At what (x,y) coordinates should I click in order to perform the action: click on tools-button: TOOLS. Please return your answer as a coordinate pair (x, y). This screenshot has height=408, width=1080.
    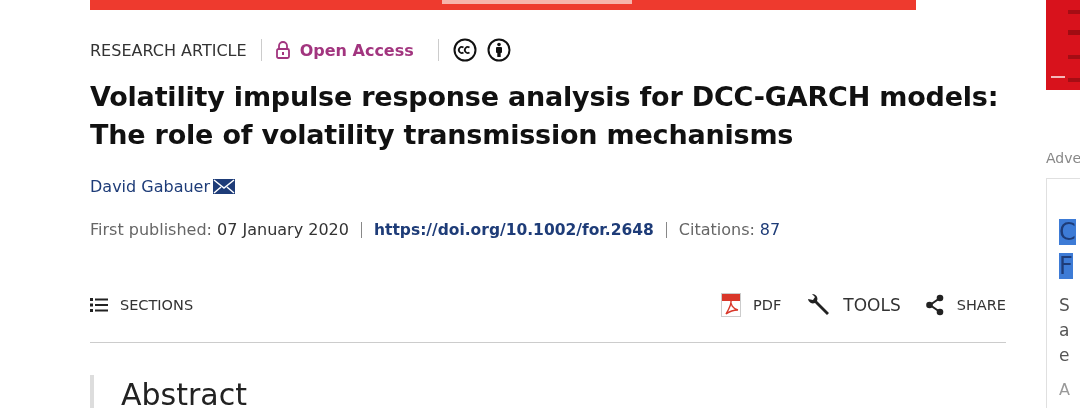
    Looking at the image, I should click on (853, 305).